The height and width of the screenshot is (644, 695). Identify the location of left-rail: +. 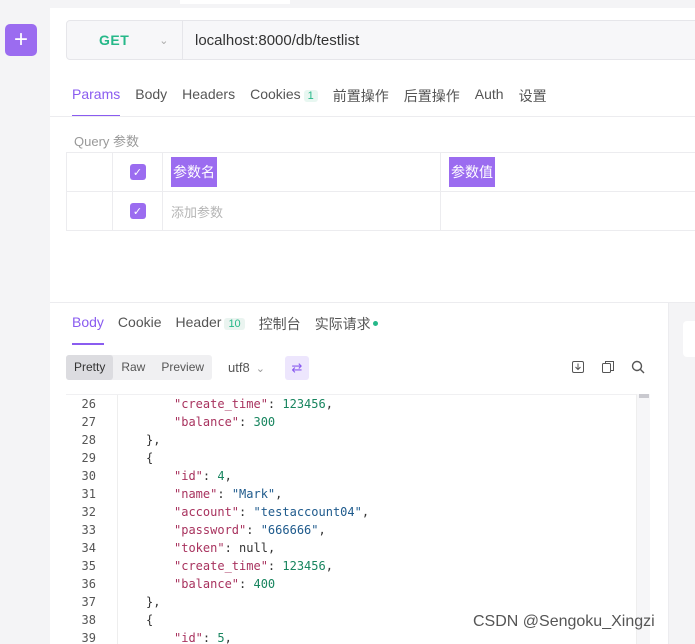
(25, 322).